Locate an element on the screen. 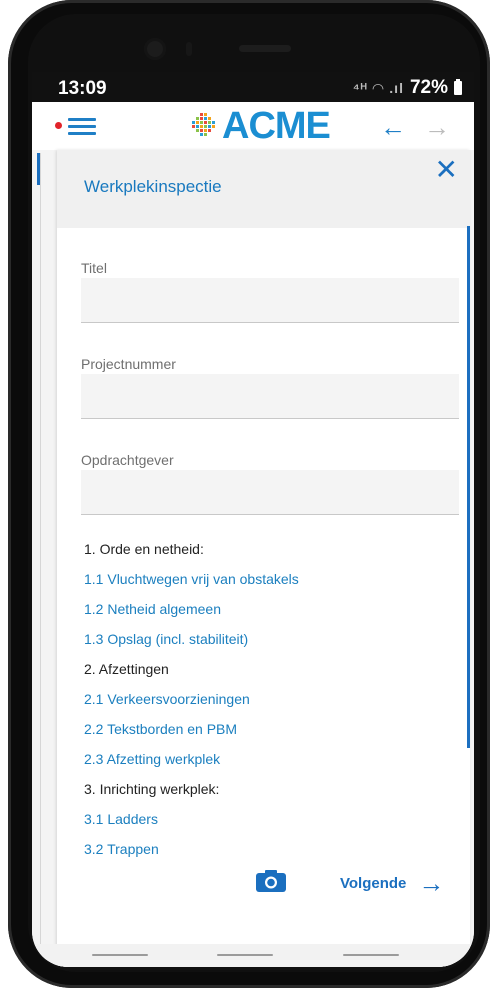 Image resolution: width=495 pixels, height=988 pixels. status-indicators: ⁴ᴴ ◠ .ıl 72% is located at coordinates (407, 88).